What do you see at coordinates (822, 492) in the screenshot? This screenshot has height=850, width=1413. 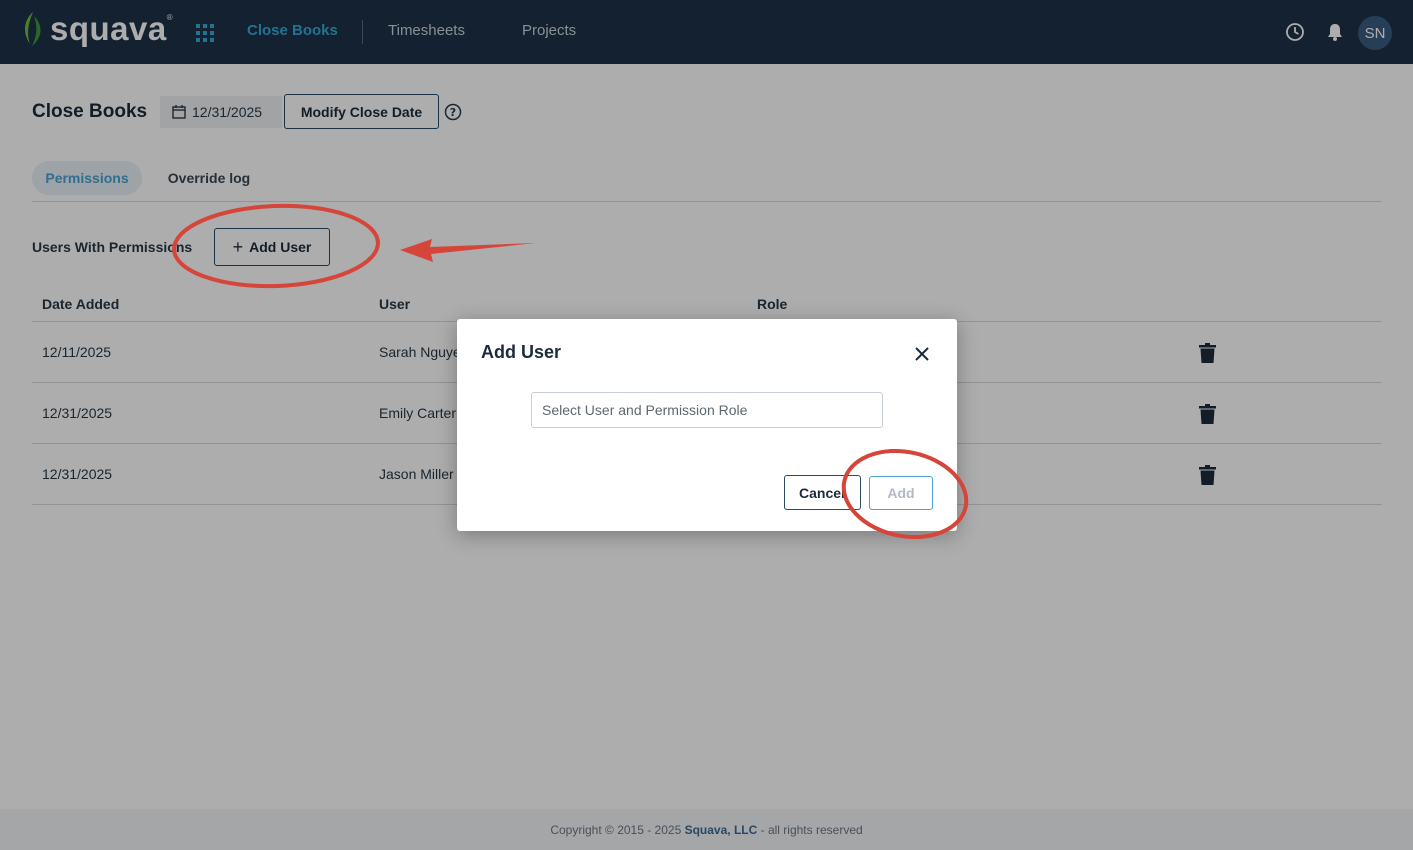 I see `cancel-button: Cancel` at bounding box center [822, 492].